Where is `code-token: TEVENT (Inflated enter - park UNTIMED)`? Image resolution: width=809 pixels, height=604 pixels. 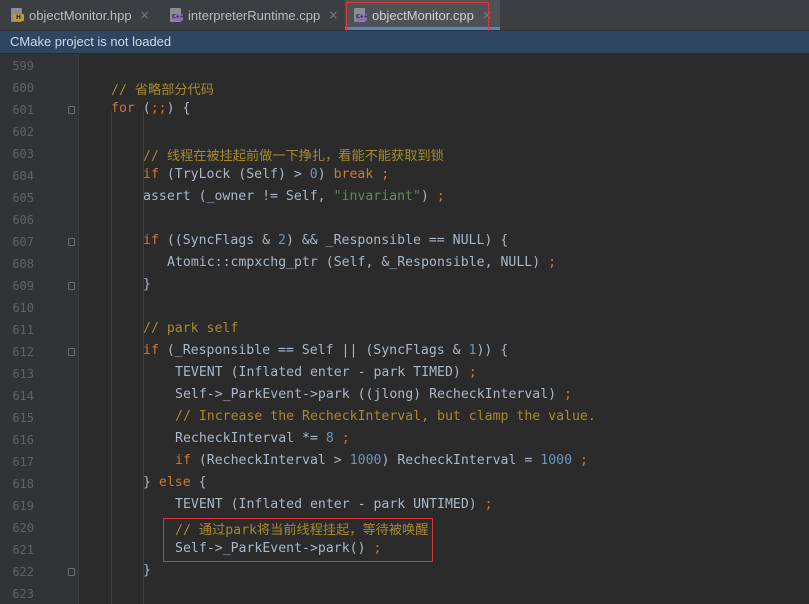
code-token: TEVENT (Inflated enter - park UNTIMED) is located at coordinates (330, 504).